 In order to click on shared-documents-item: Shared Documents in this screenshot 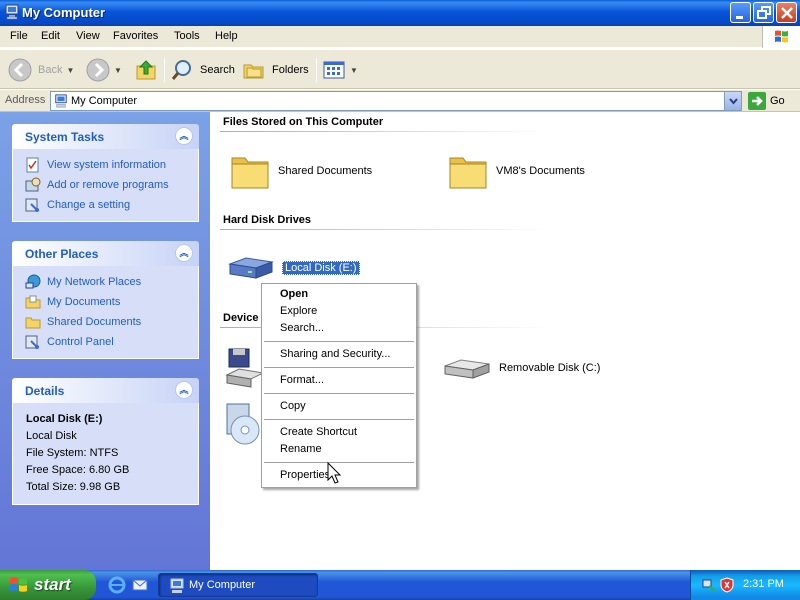, I will do `click(301, 171)`.